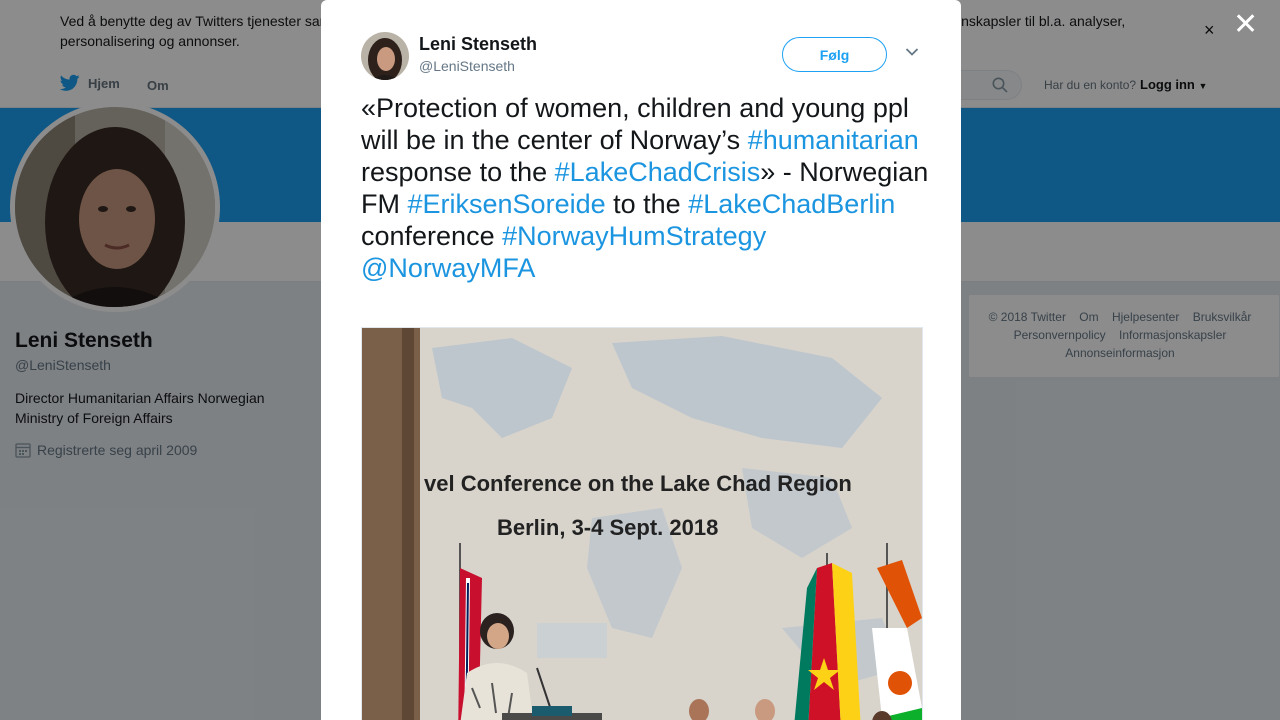 The image size is (1280, 720). I want to click on mention-link: @NorwayMFA, so click(448, 268).